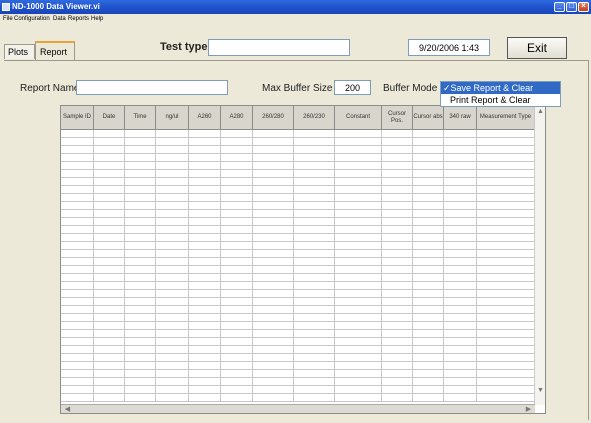 The image size is (591, 423). Describe the element at coordinates (279, 47) in the screenshot. I see `test-type-field` at that location.